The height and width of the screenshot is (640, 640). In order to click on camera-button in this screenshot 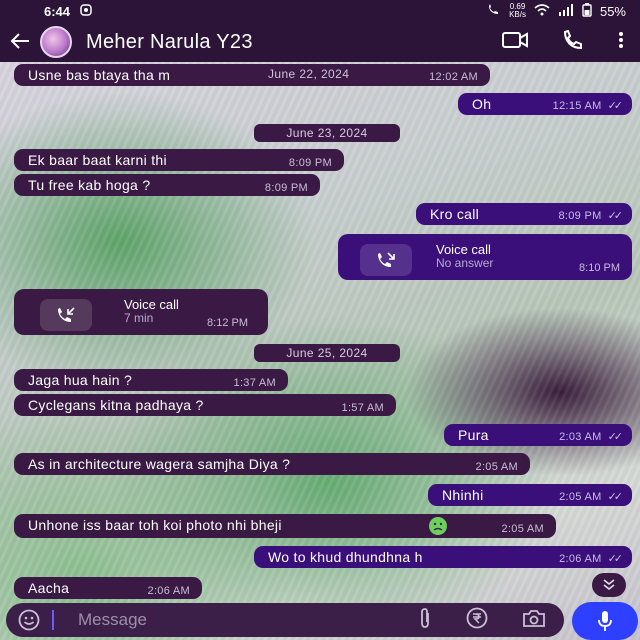, I will do `click(534, 620)`.